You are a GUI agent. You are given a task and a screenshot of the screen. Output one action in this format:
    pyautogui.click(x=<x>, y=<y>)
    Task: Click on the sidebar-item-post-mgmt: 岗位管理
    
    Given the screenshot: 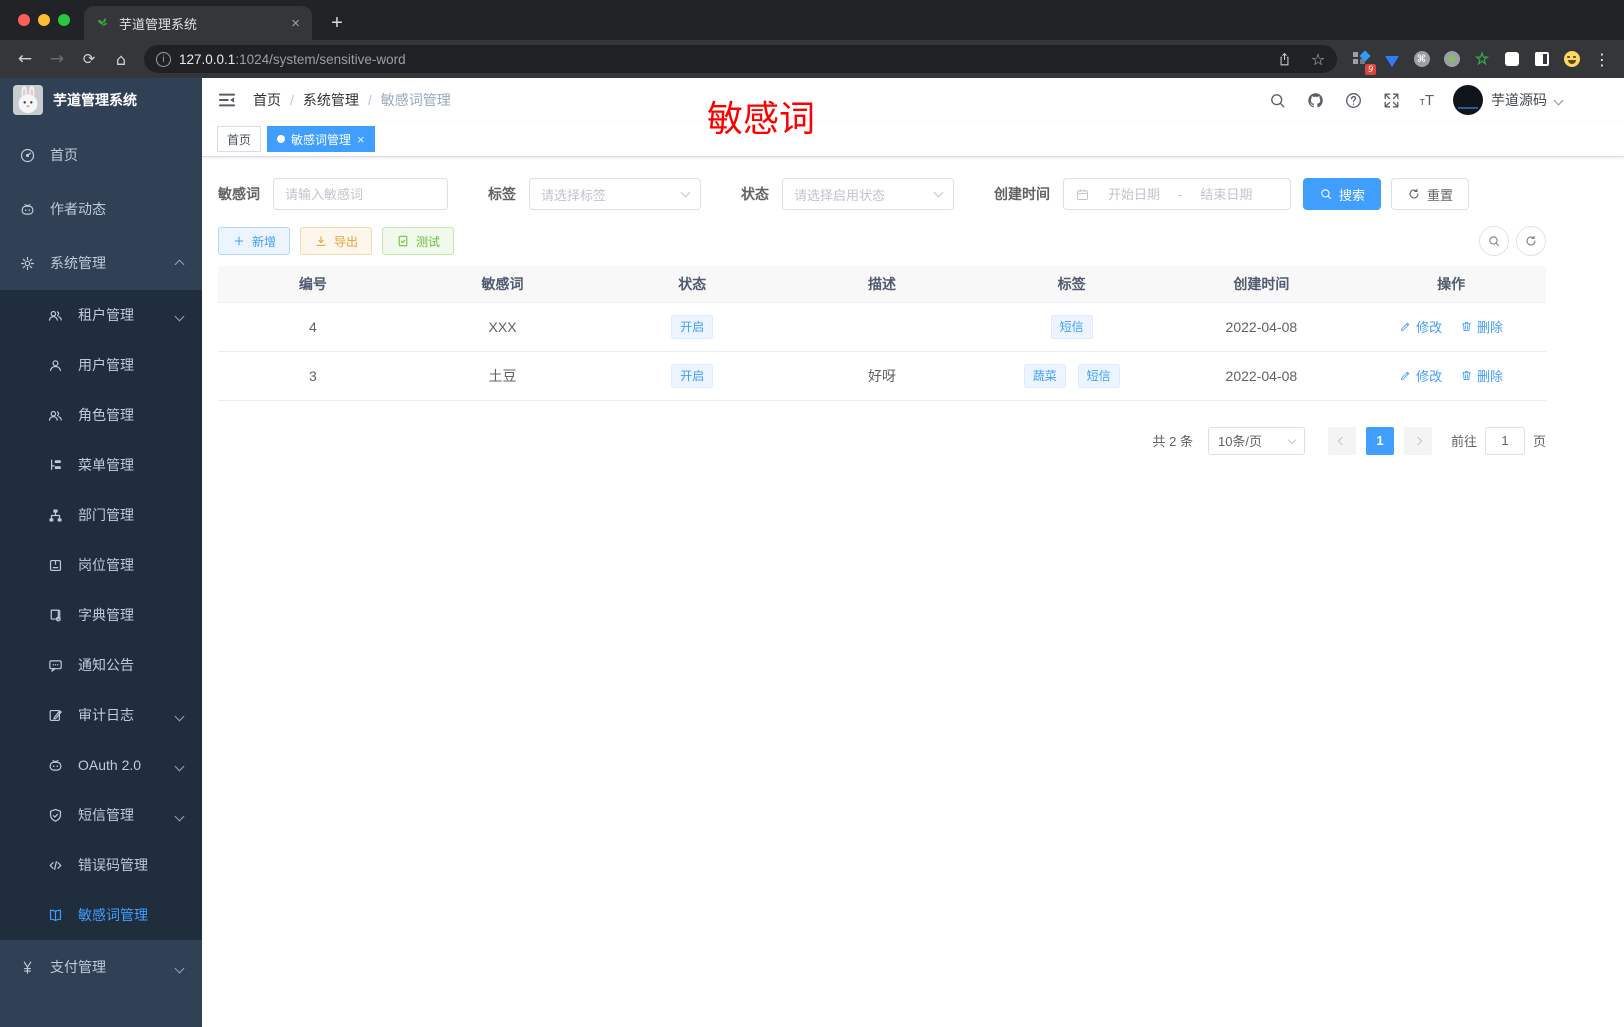 What is the action you would take?
    pyautogui.click(x=101, y=565)
    